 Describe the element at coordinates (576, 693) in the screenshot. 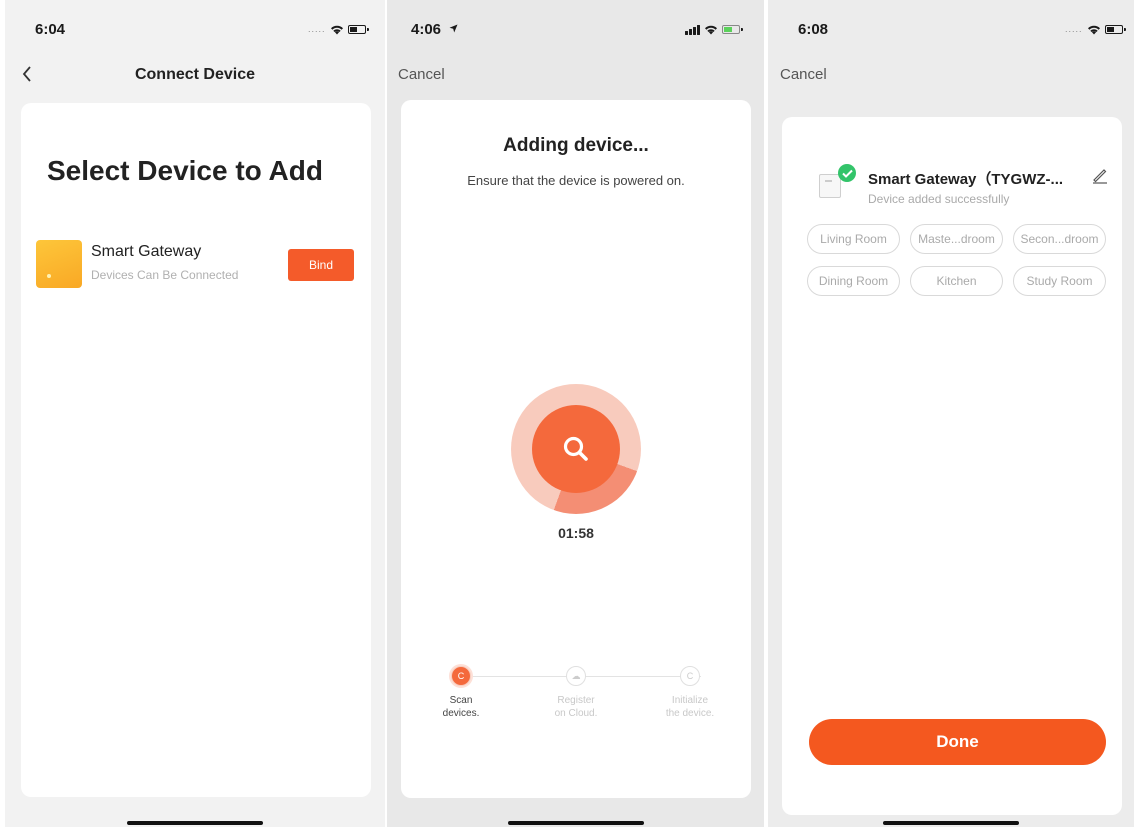

I see `step-register: ☁ Register on Cloud.` at that location.